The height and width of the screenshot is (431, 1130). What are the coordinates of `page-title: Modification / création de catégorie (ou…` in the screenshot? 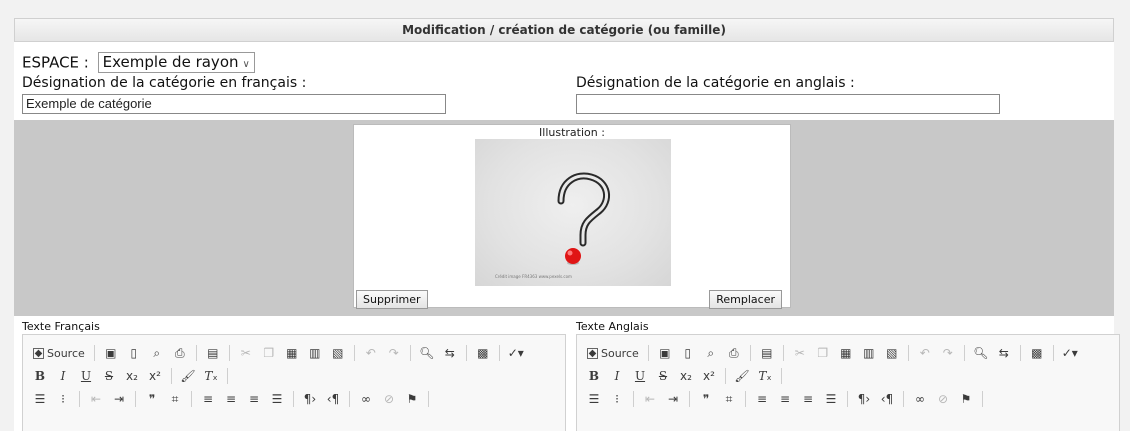 It's located at (564, 30).